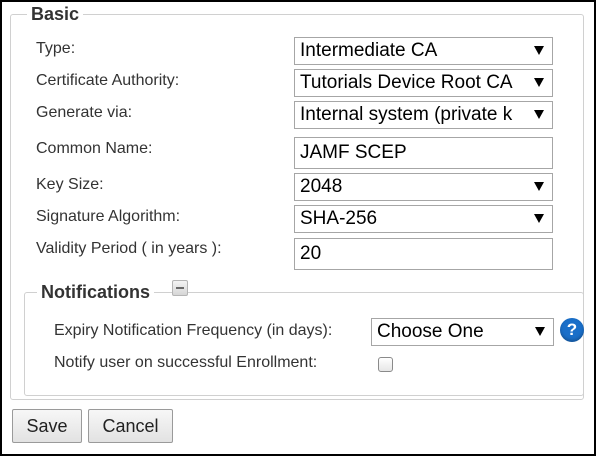 The image size is (596, 456). Describe the element at coordinates (406, 82) in the screenshot. I see `certificate-authority-select-value: Tutorials Device Root CA` at that location.